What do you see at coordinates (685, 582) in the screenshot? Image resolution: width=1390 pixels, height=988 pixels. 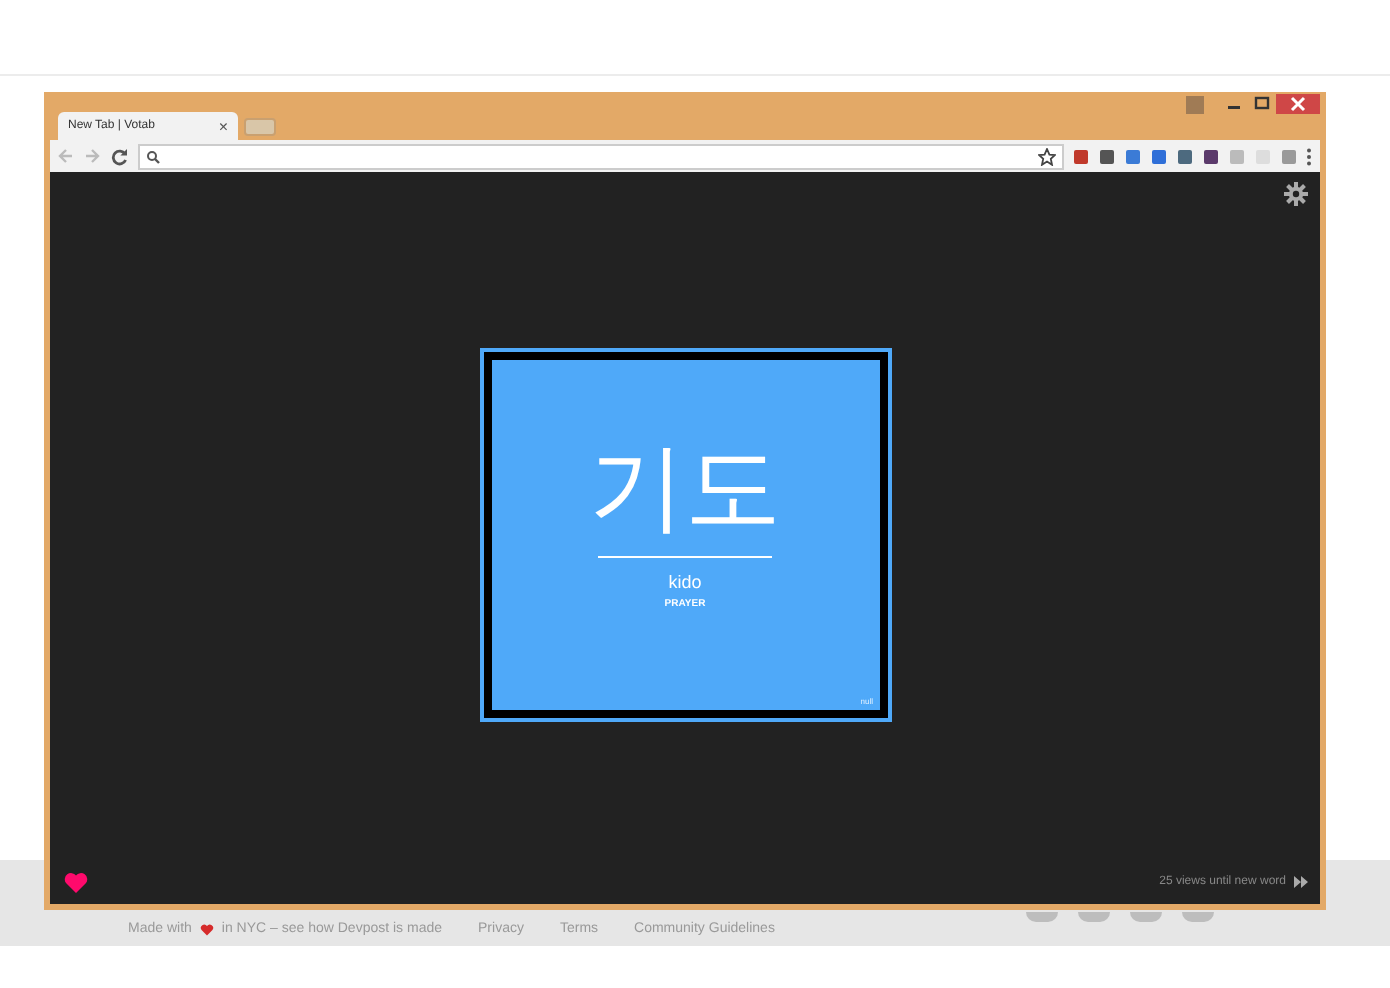 I see `romanization: kido` at bounding box center [685, 582].